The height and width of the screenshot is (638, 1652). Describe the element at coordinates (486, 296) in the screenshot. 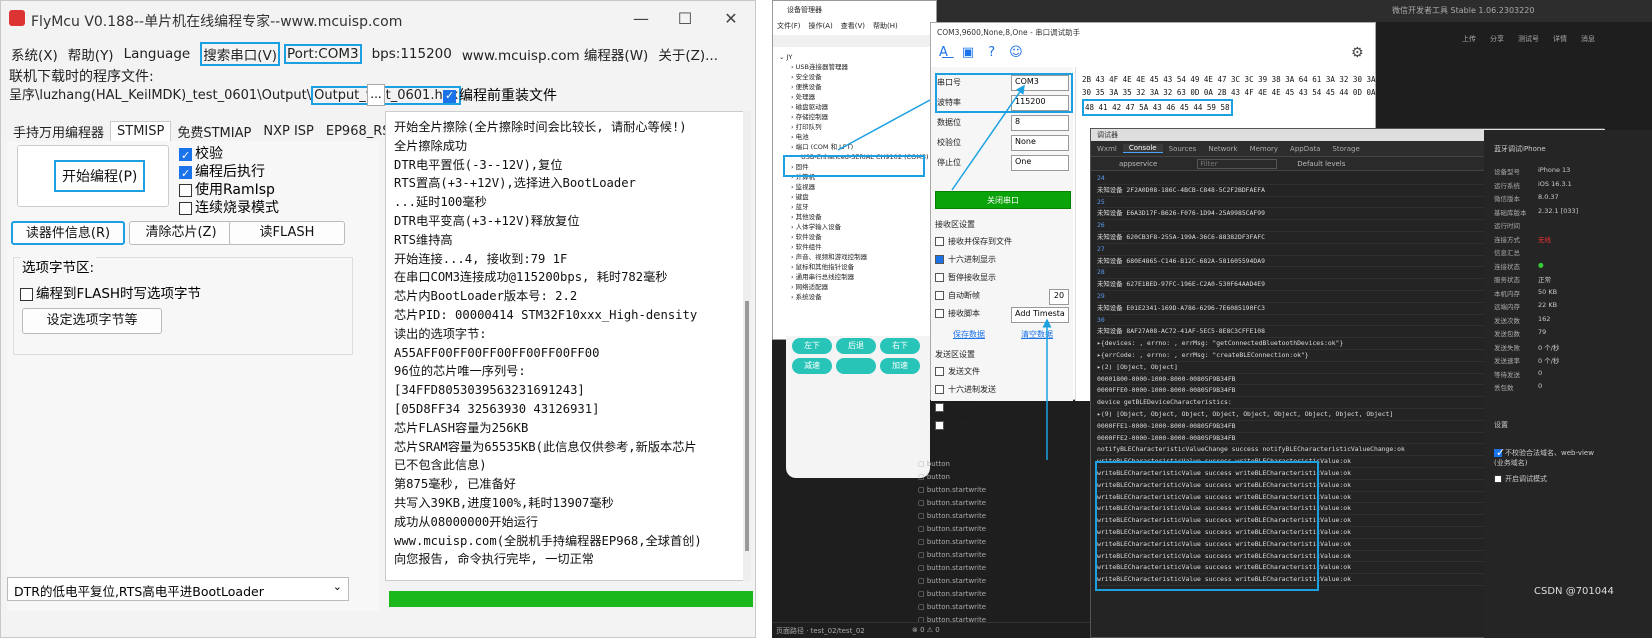

I see `log-line: 芯片内BootLoader版本号: 2.2` at that location.